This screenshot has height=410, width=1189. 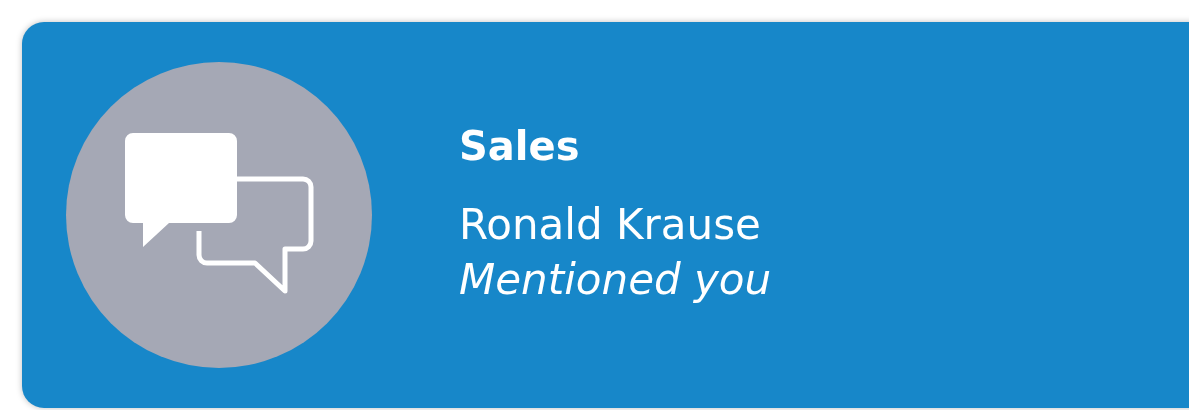 I want to click on channel-name: Sales, so click(x=520, y=146).